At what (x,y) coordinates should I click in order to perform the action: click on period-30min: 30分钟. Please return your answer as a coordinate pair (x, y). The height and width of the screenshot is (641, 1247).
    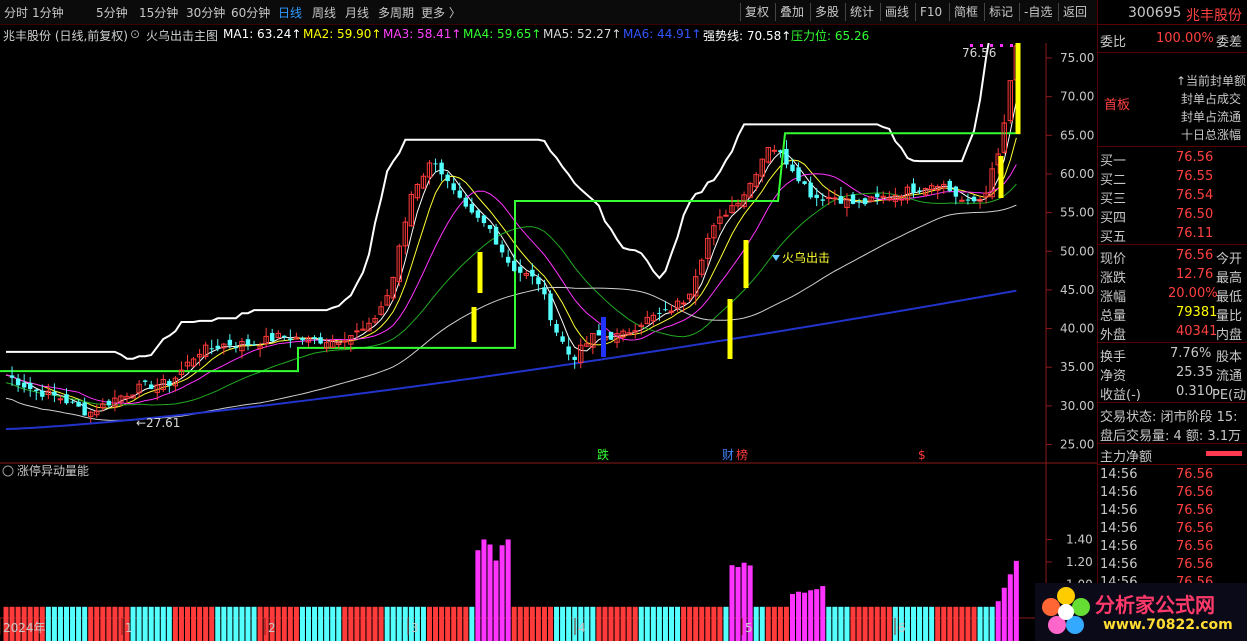
    Looking at the image, I should click on (205, 12).